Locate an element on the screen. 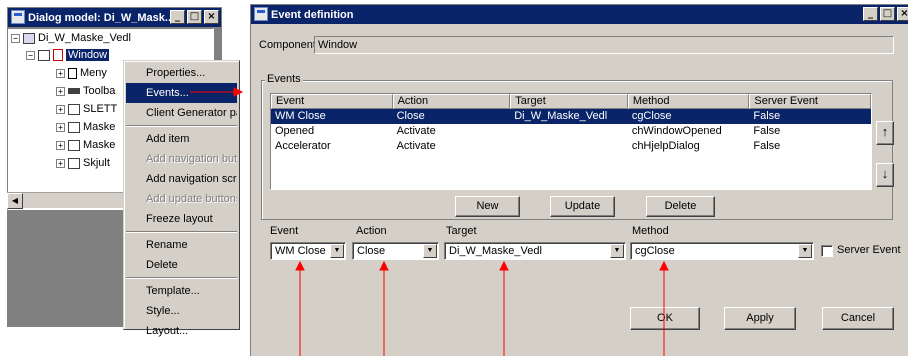 Image resolution: width=908 pixels, height=356 pixels. ok-button-label: OK is located at coordinates (665, 318).